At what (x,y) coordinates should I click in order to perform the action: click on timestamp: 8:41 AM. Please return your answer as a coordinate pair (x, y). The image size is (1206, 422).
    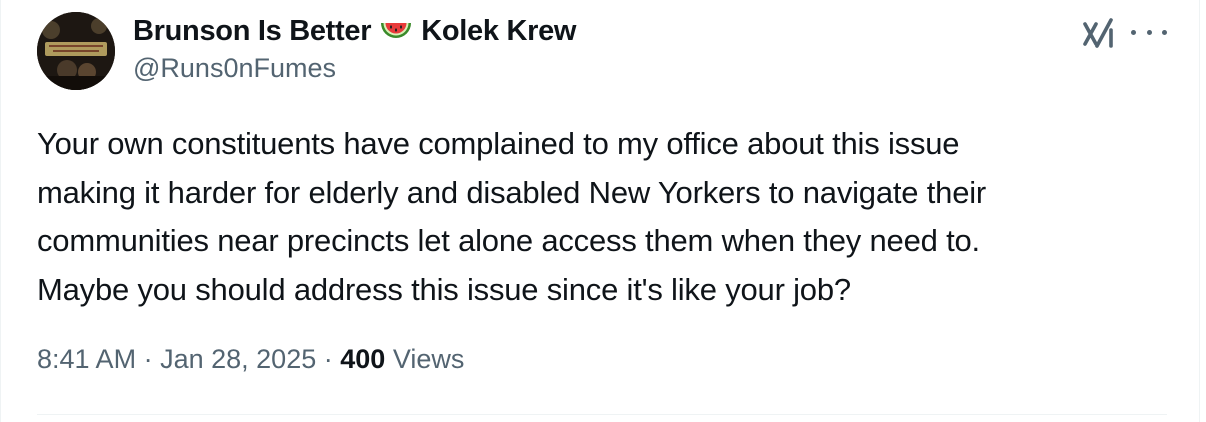
    Looking at the image, I should click on (86, 359).